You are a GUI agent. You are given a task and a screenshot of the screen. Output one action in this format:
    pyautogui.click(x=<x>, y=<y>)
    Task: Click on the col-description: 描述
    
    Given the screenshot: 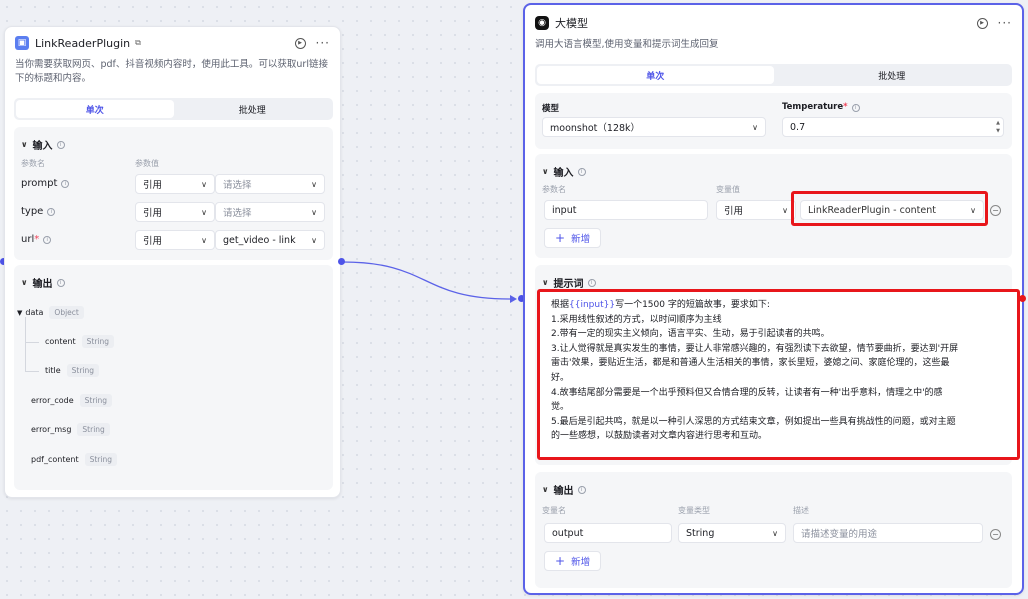 What is the action you would take?
    pyautogui.click(x=801, y=510)
    